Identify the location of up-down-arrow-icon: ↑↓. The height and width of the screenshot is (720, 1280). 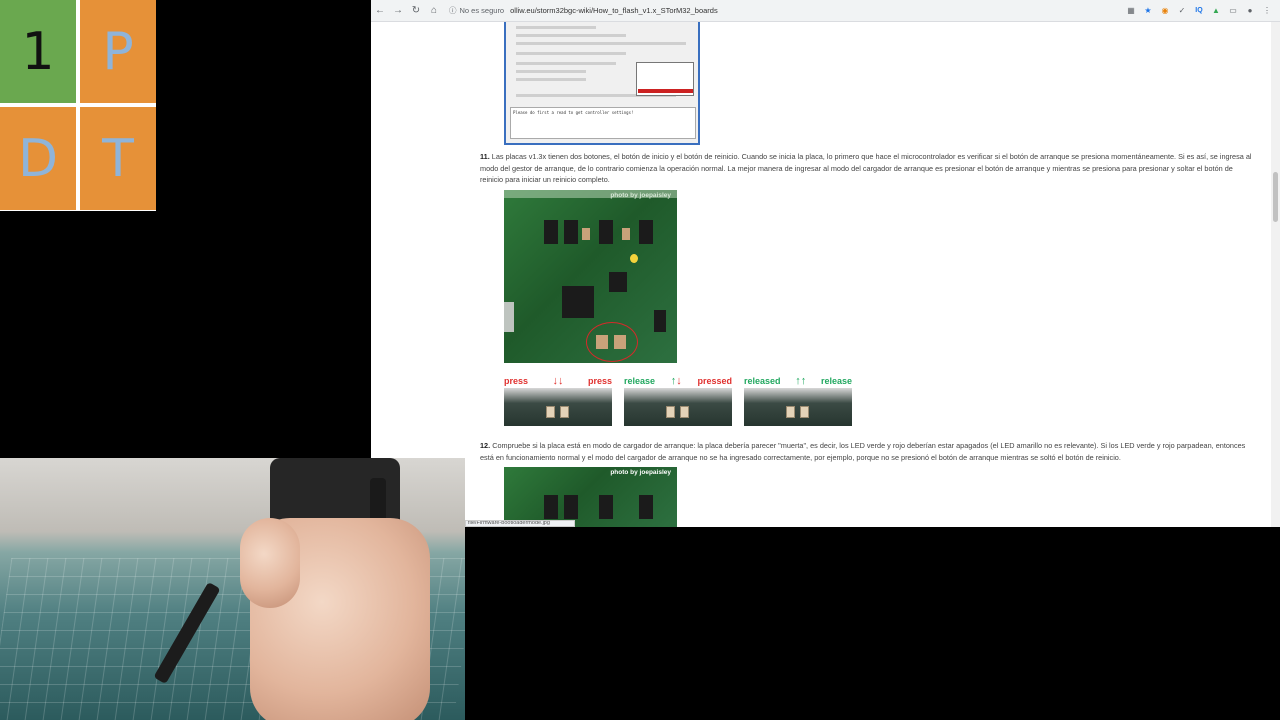
(676, 381).